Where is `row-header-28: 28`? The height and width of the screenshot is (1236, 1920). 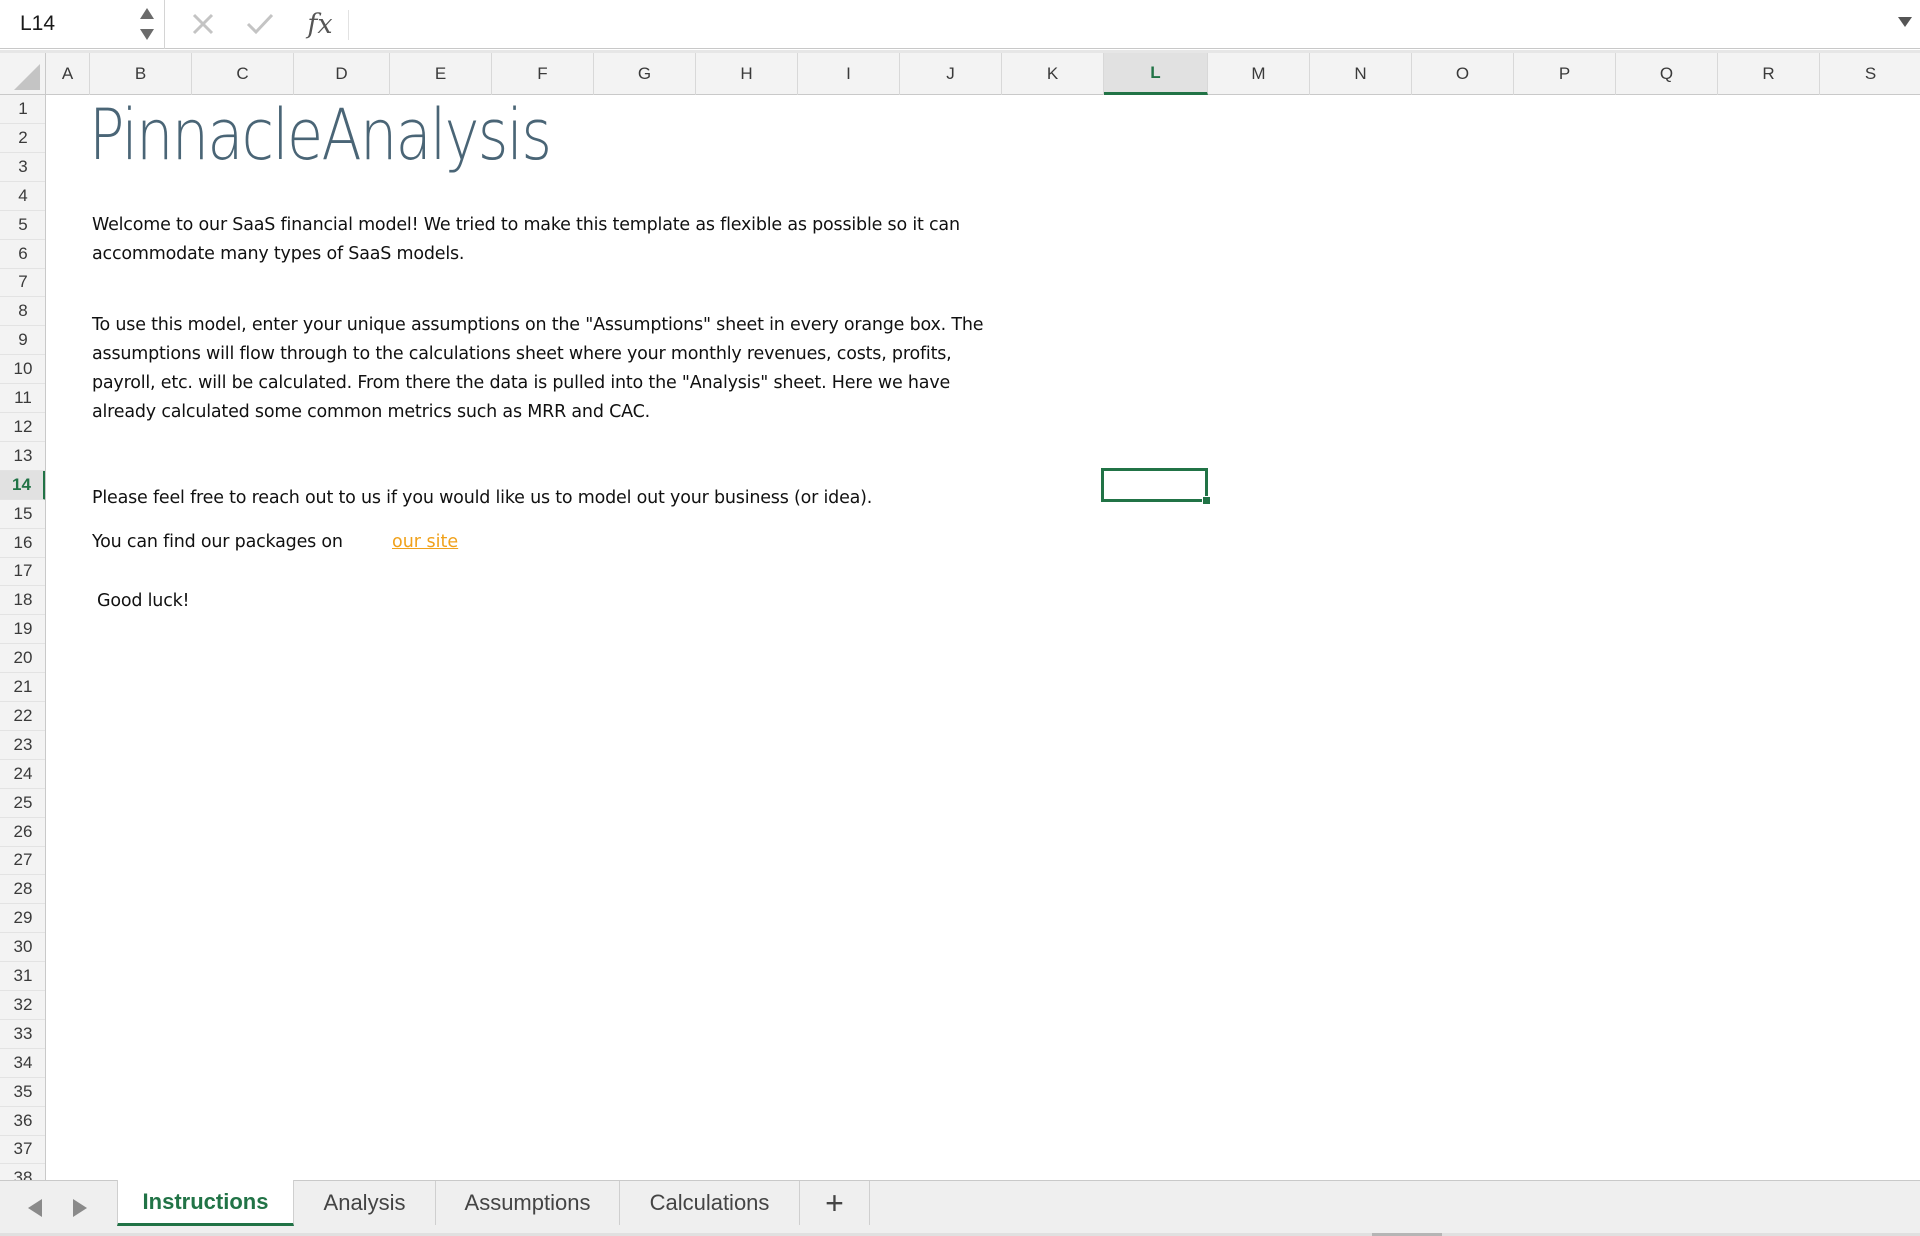
row-header-28: 28 is located at coordinates (22, 890).